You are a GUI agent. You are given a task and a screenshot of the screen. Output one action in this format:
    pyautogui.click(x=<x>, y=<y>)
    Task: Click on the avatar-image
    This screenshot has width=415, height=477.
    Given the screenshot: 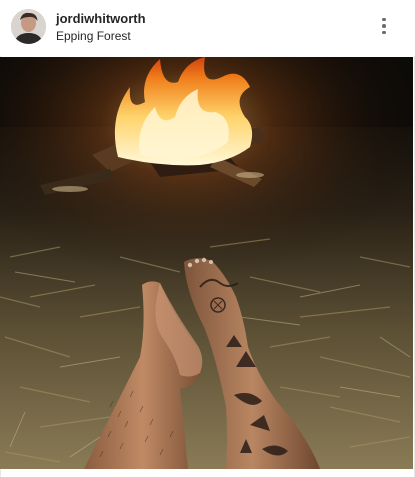 What is the action you would take?
    pyautogui.click(x=28, y=26)
    